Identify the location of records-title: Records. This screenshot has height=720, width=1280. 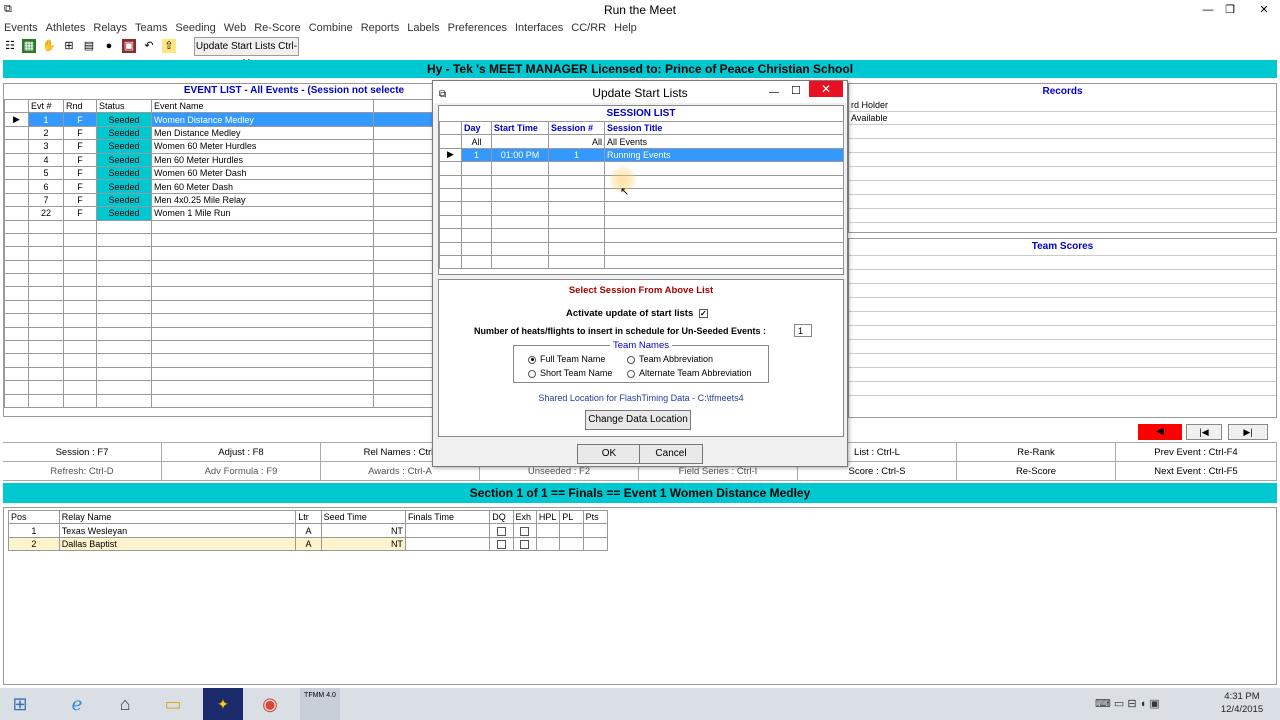
(1062, 91).